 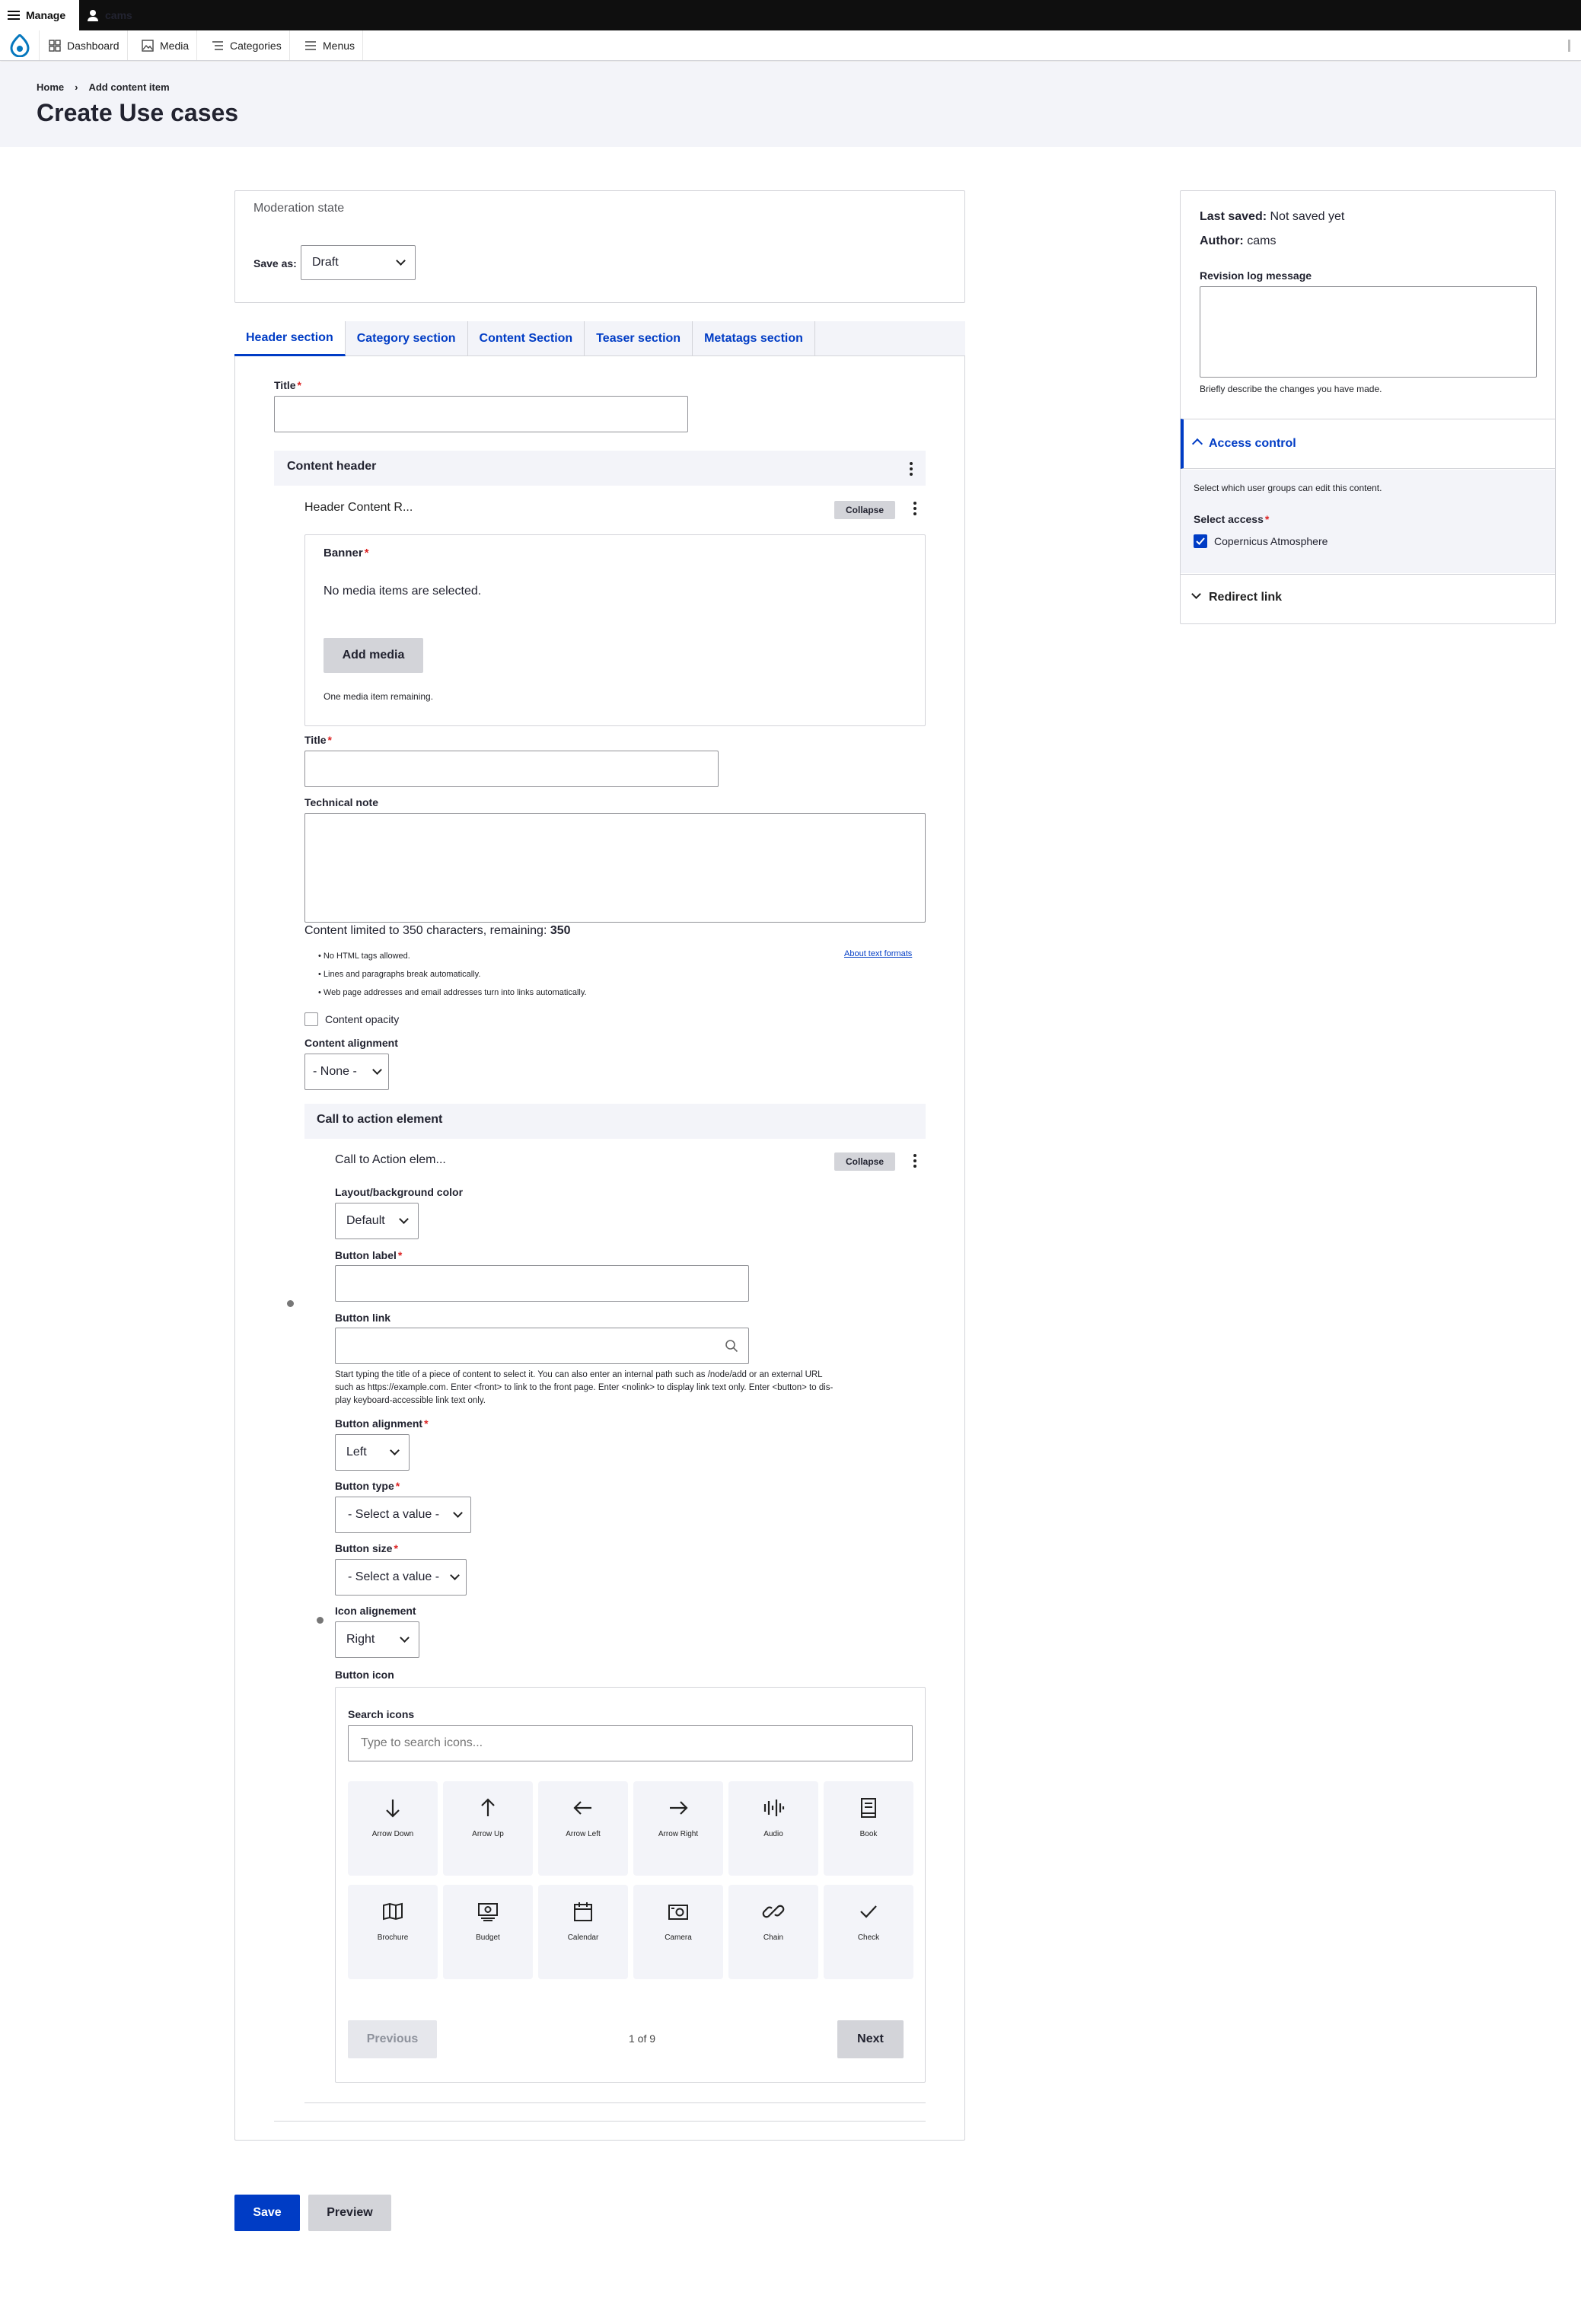 What do you see at coordinates (870, 2039) in the screenshot?
I see `next-button: Next` at bounding box center [870, 2039].